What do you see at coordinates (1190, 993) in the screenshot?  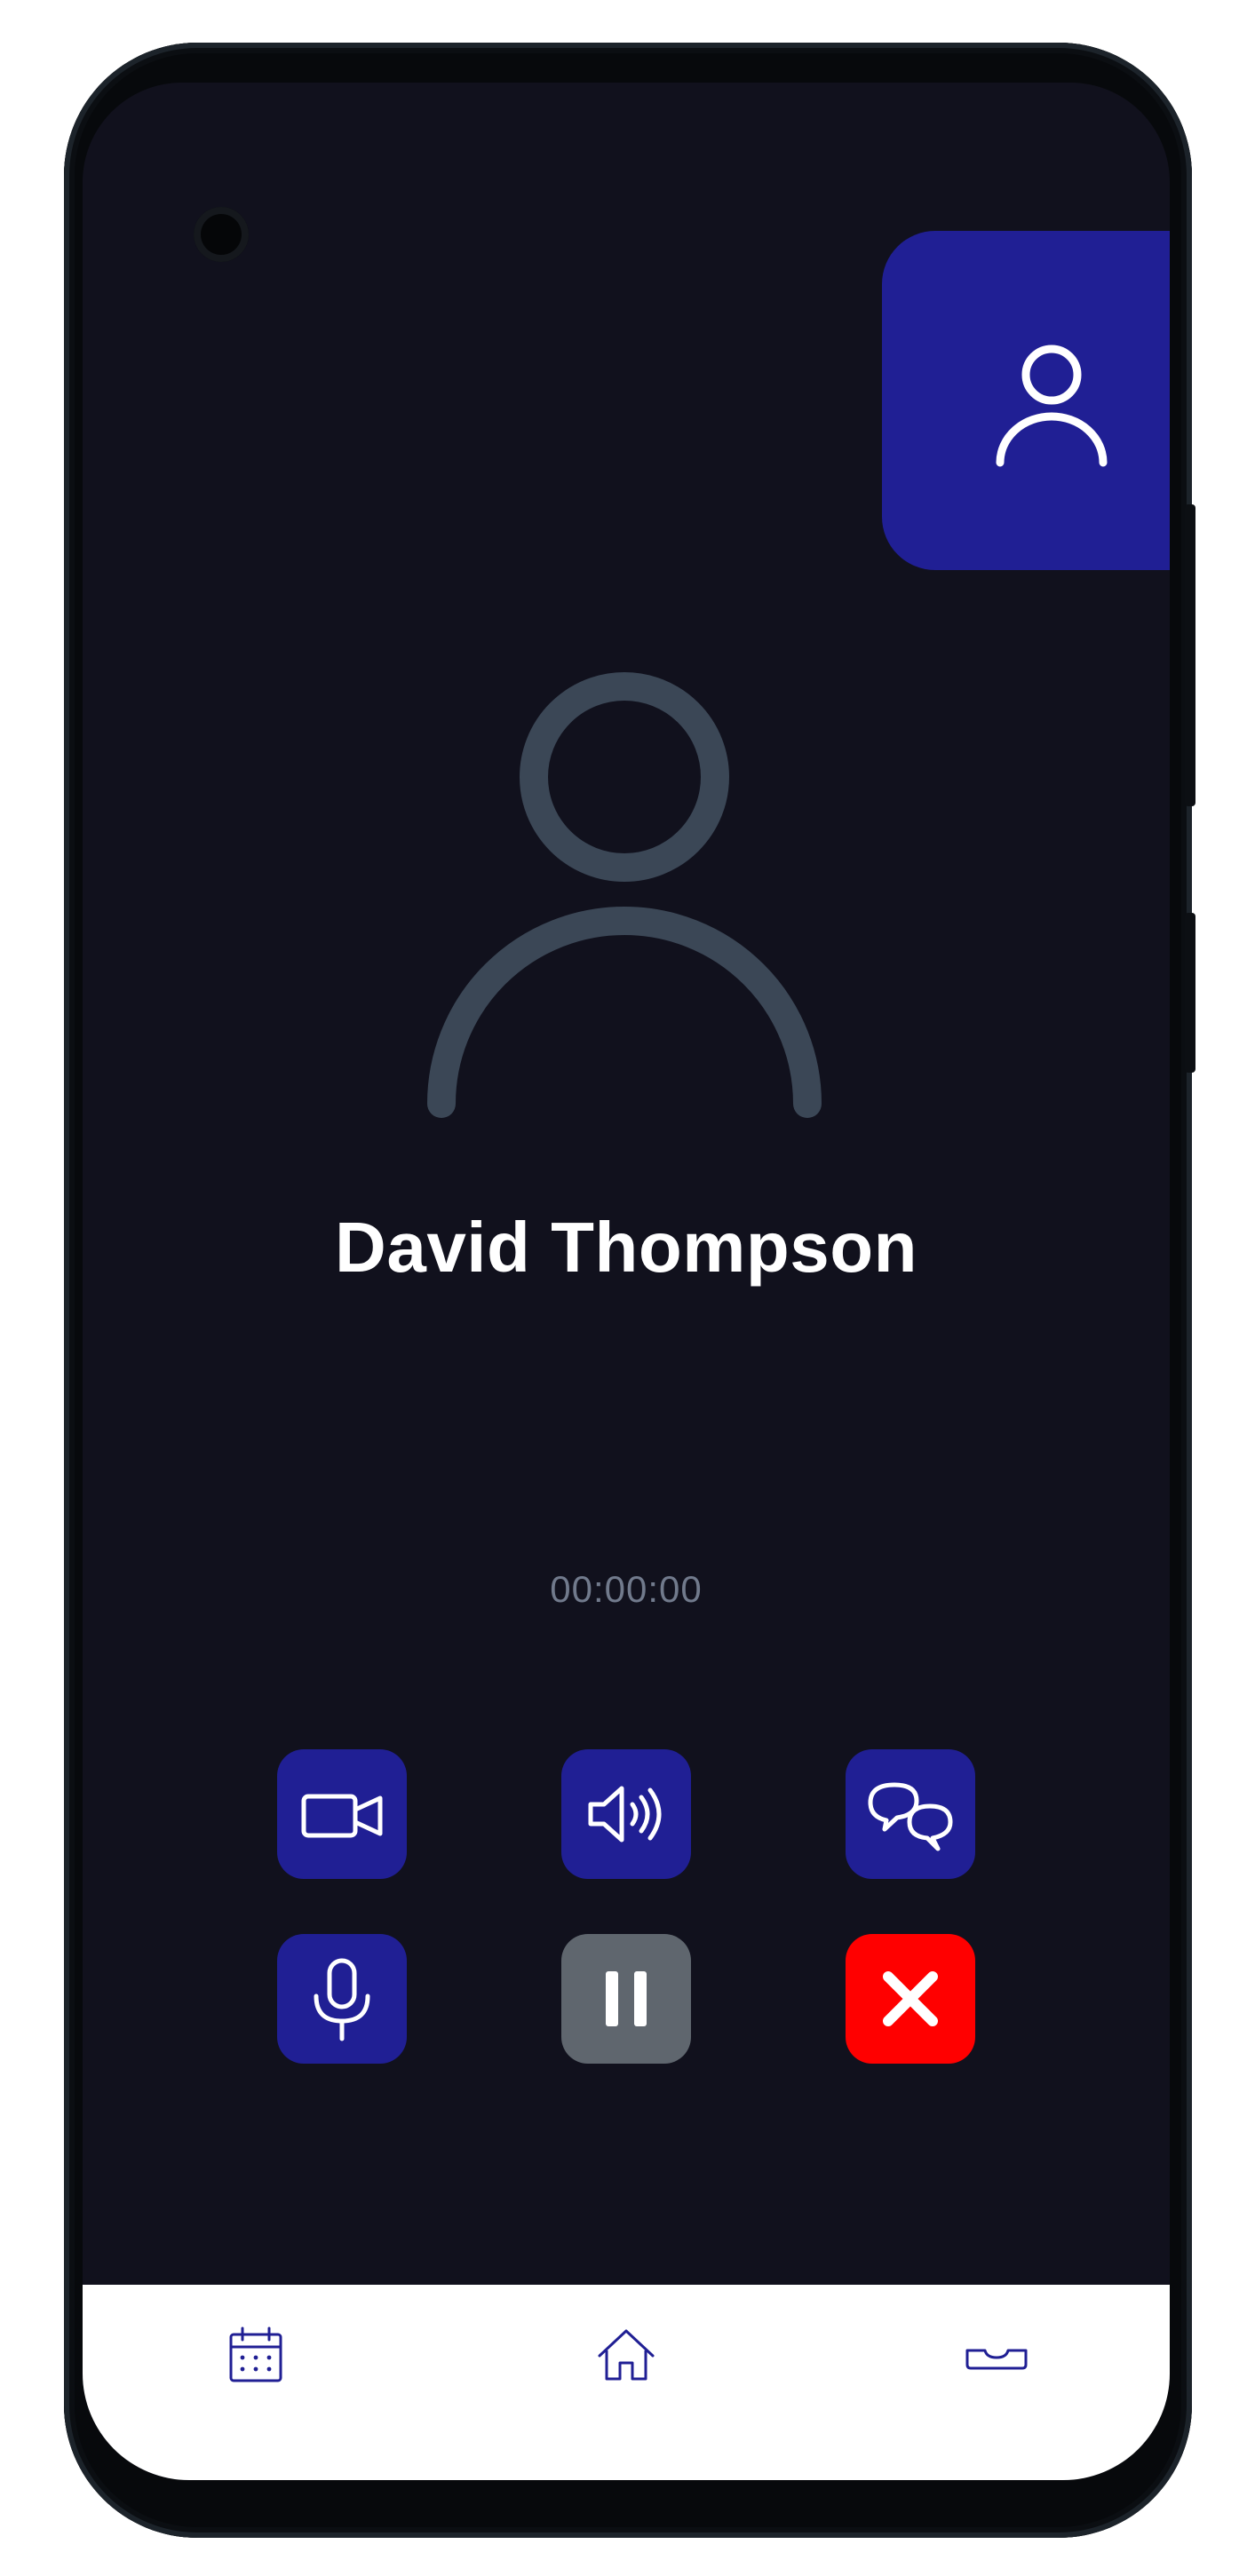 I see `power-button` at bounding box center [1190, 993].